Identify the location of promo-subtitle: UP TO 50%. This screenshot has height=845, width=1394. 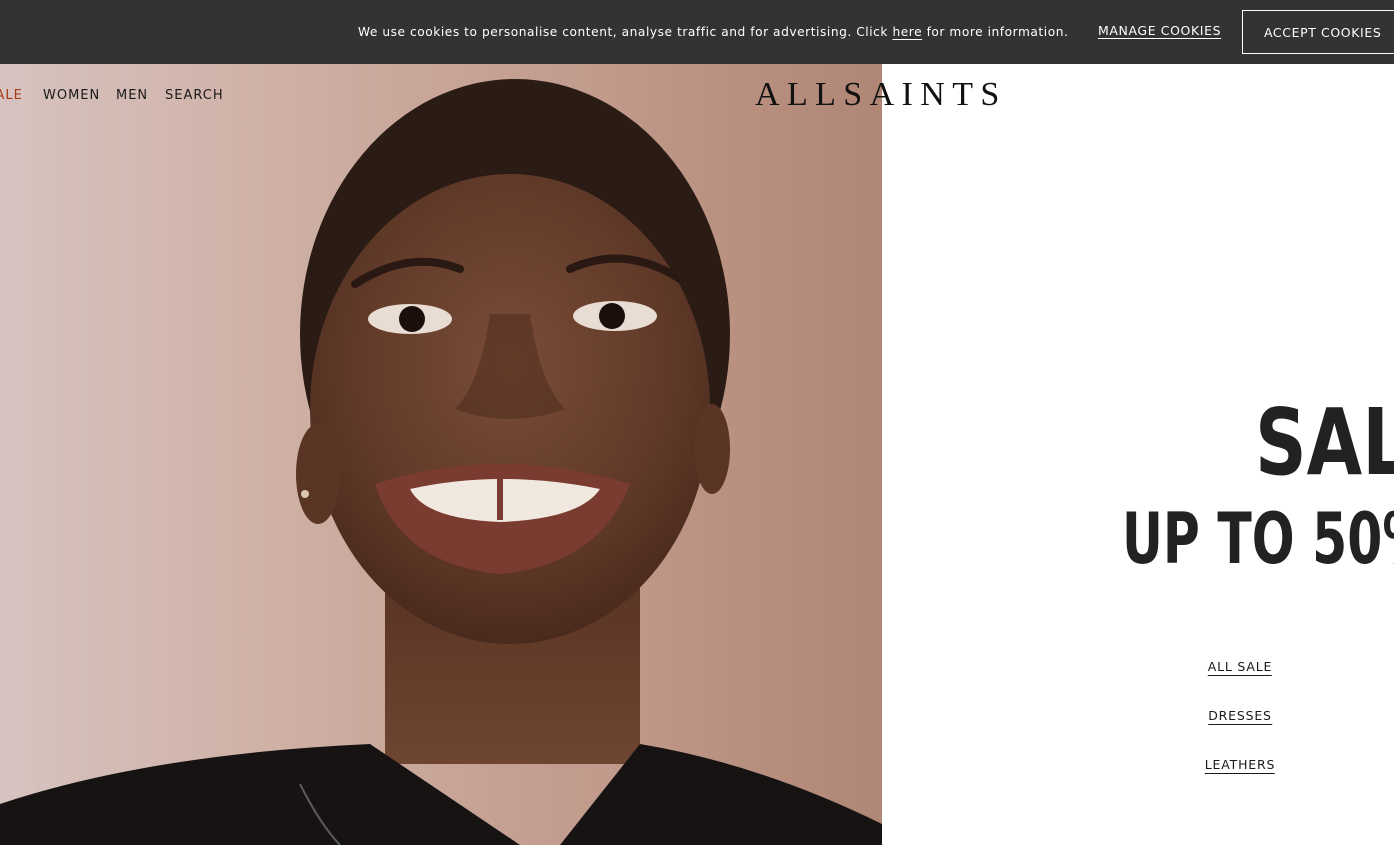
(1258, 539).